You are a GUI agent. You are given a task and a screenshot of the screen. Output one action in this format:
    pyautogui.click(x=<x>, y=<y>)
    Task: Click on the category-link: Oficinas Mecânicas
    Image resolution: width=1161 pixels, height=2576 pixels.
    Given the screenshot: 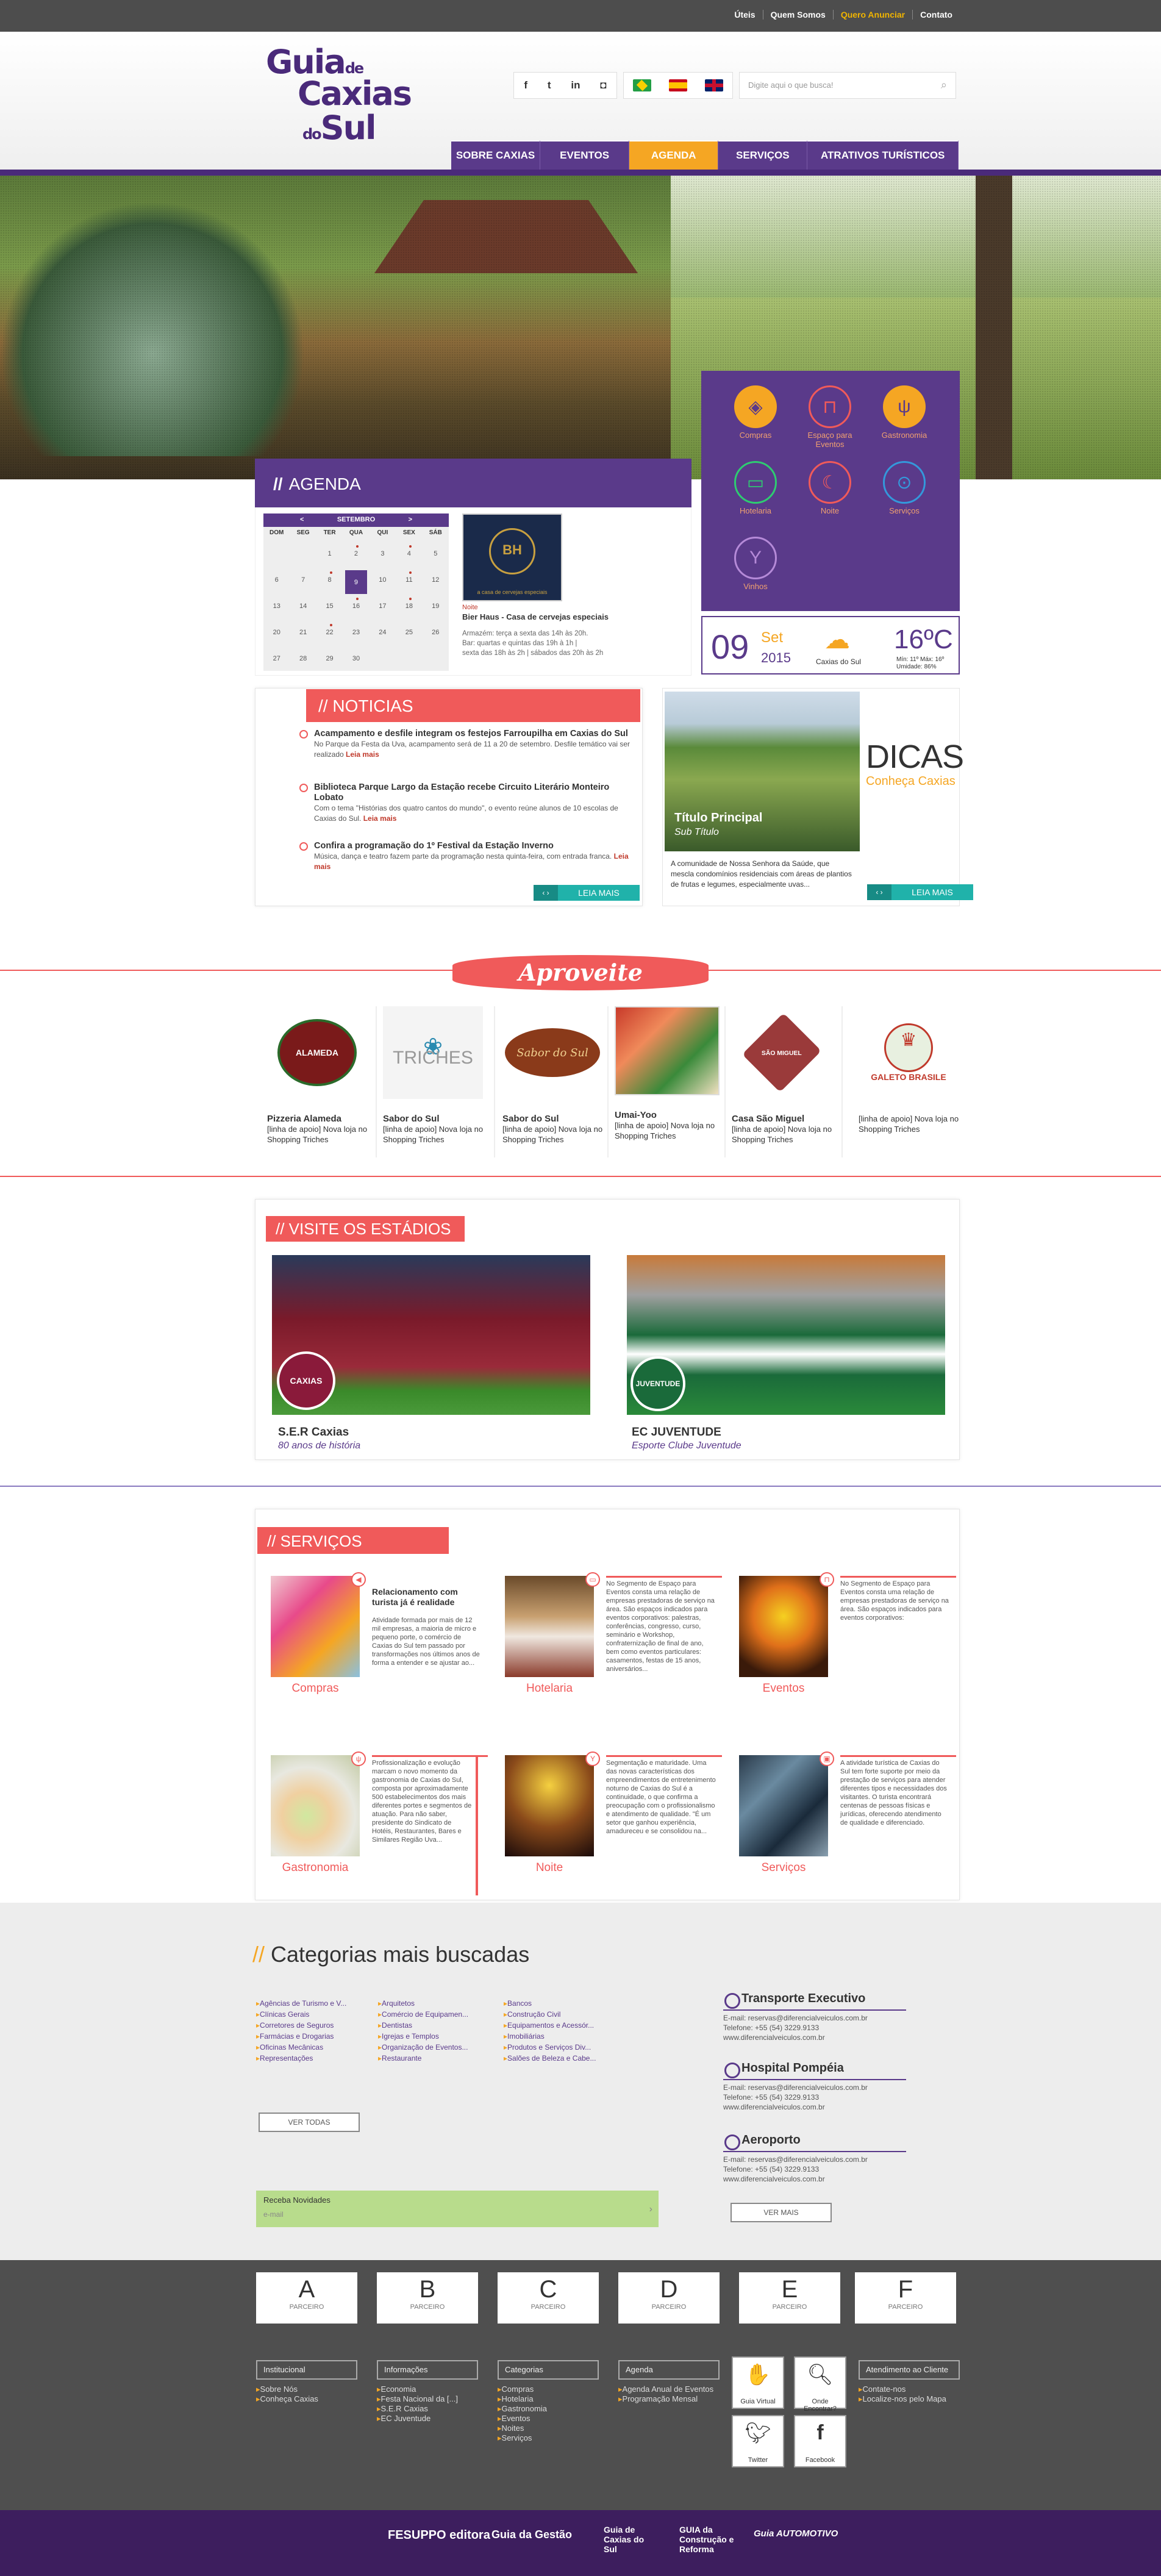 What is the action you would take?
    pyautogui.click(x=317, y=2047)
    